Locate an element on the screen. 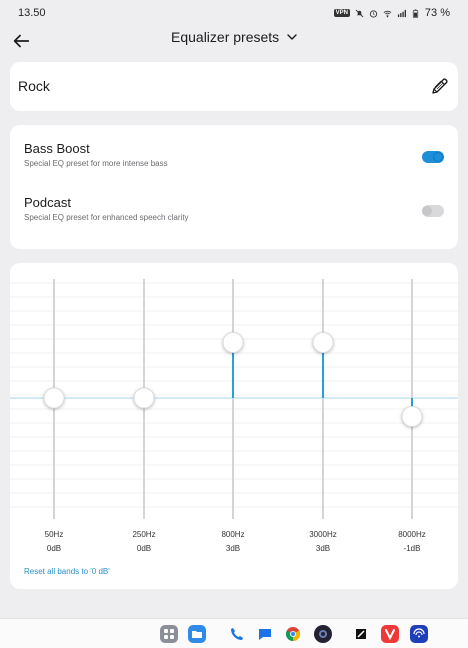  band-frequency-label: 8000Hz is located at coordinates (412, 534).